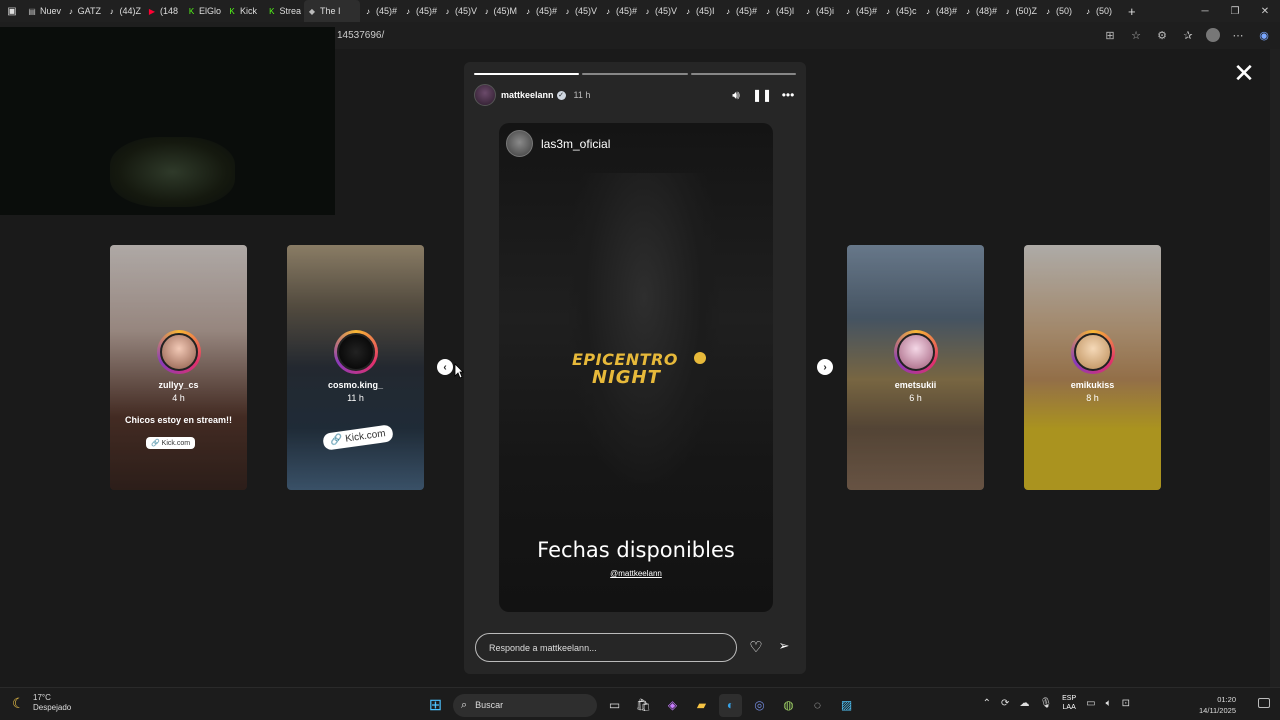 The height and width of the screenshot is (720, 1280). Describe the element at coordinates (191, 11) in the screenshot. I see `kick-icon: K` at that location.